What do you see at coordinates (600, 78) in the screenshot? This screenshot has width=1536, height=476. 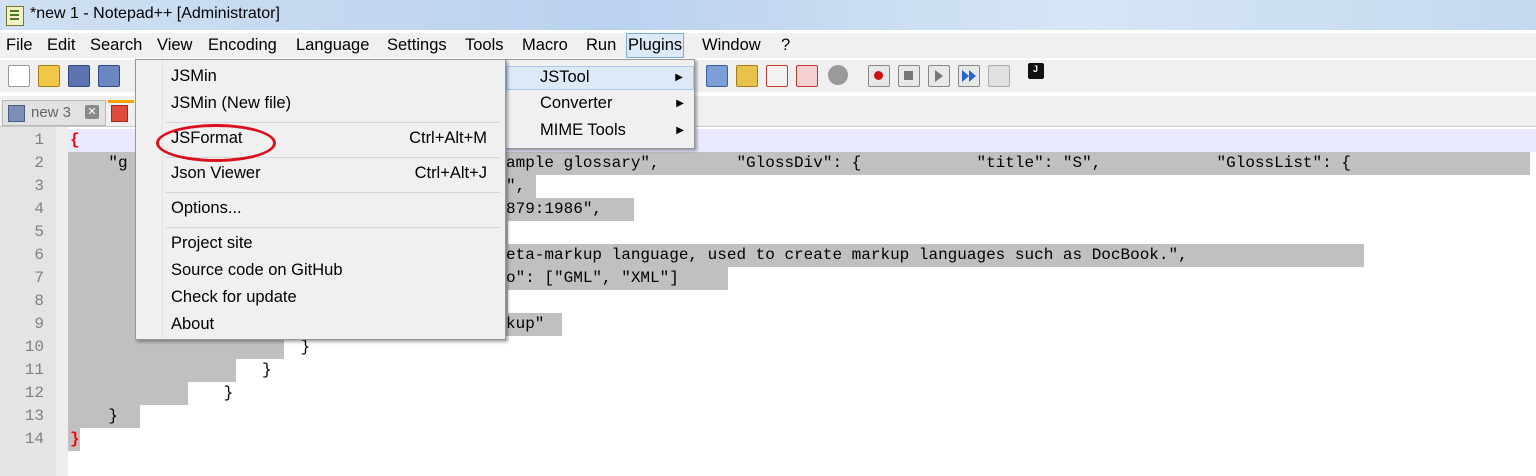 I see `plugins-item-jstool: JSTool ▶` at bounding box center [600, 78].